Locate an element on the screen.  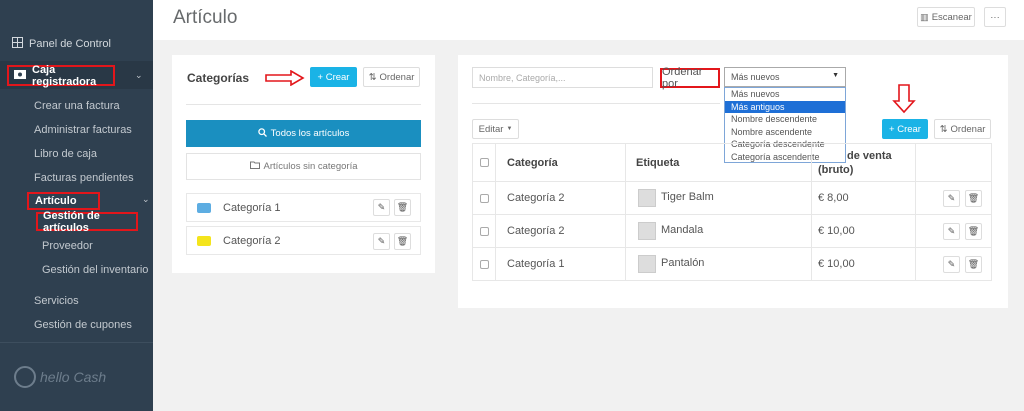
sort-option: Más antiguos is located at coordinates (785, 106).